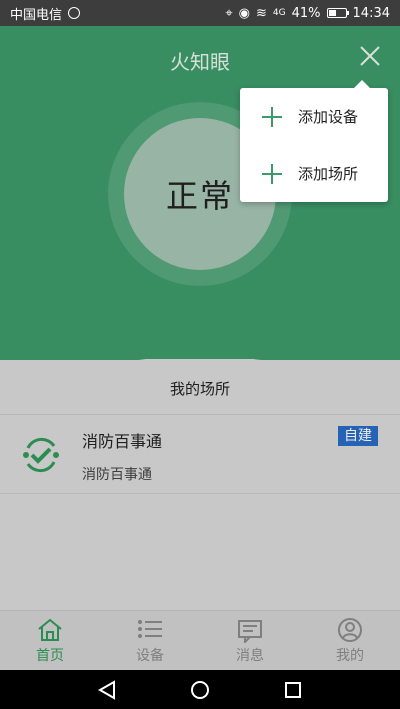  Describe the element at coordinates (229, 13) in the screenshot. I see `location-icon: ⌖` at that location.